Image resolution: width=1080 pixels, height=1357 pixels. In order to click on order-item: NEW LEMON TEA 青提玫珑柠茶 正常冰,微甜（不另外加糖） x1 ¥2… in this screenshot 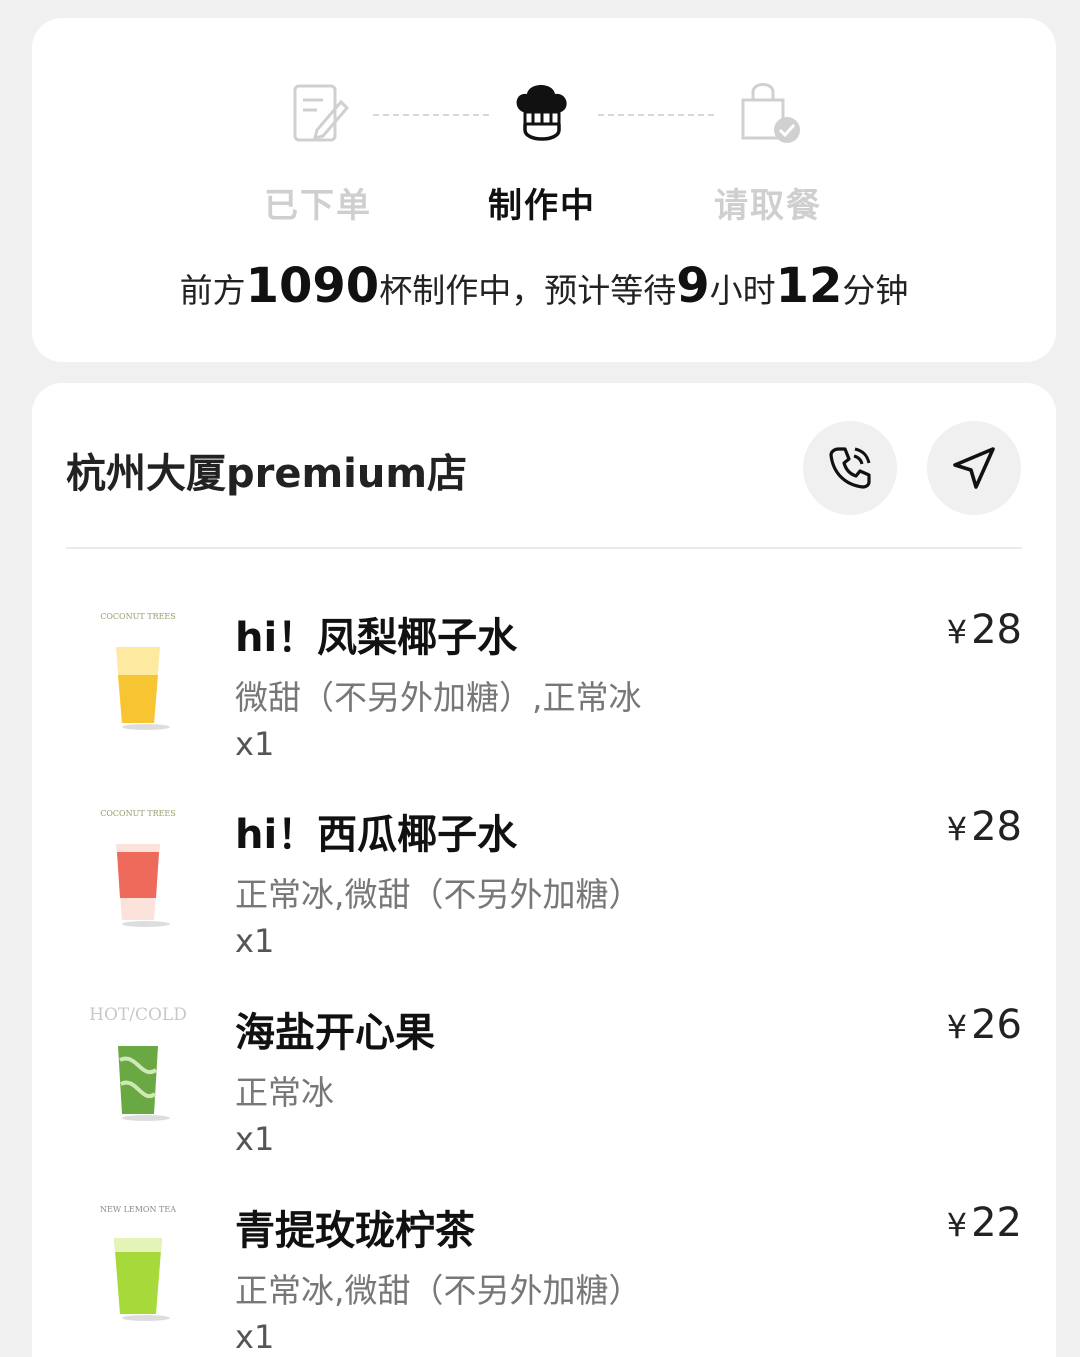, I will do `click(544, 1277)`.